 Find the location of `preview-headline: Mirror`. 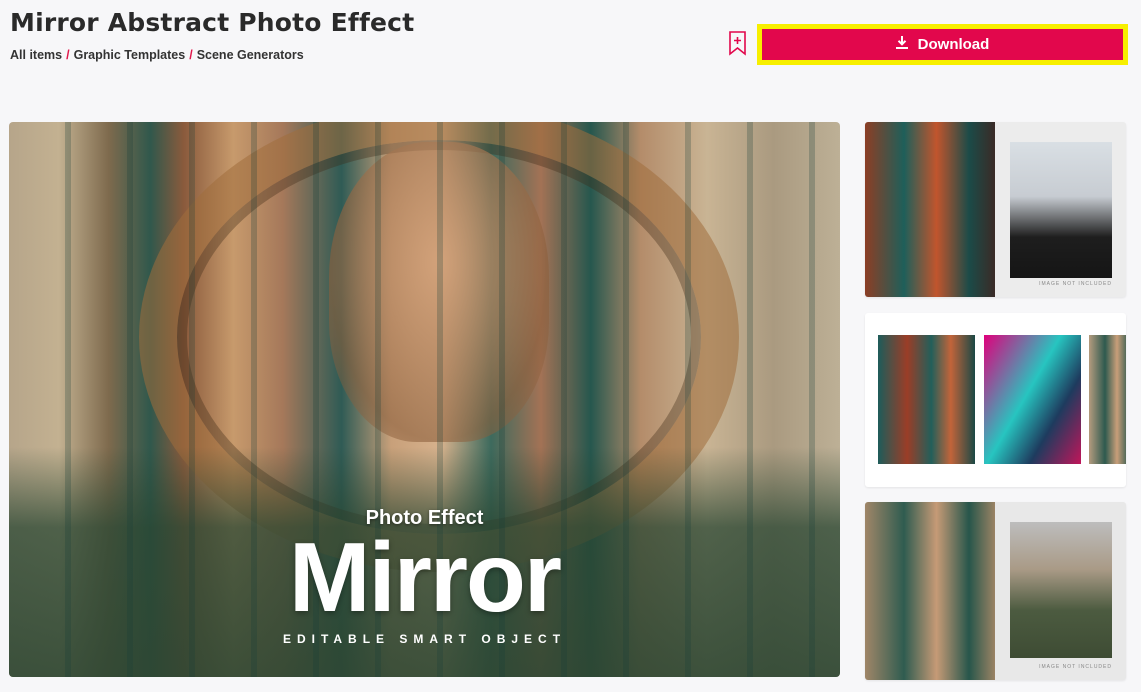

preview-headline: Mirror is located at coordinates (425, 577).